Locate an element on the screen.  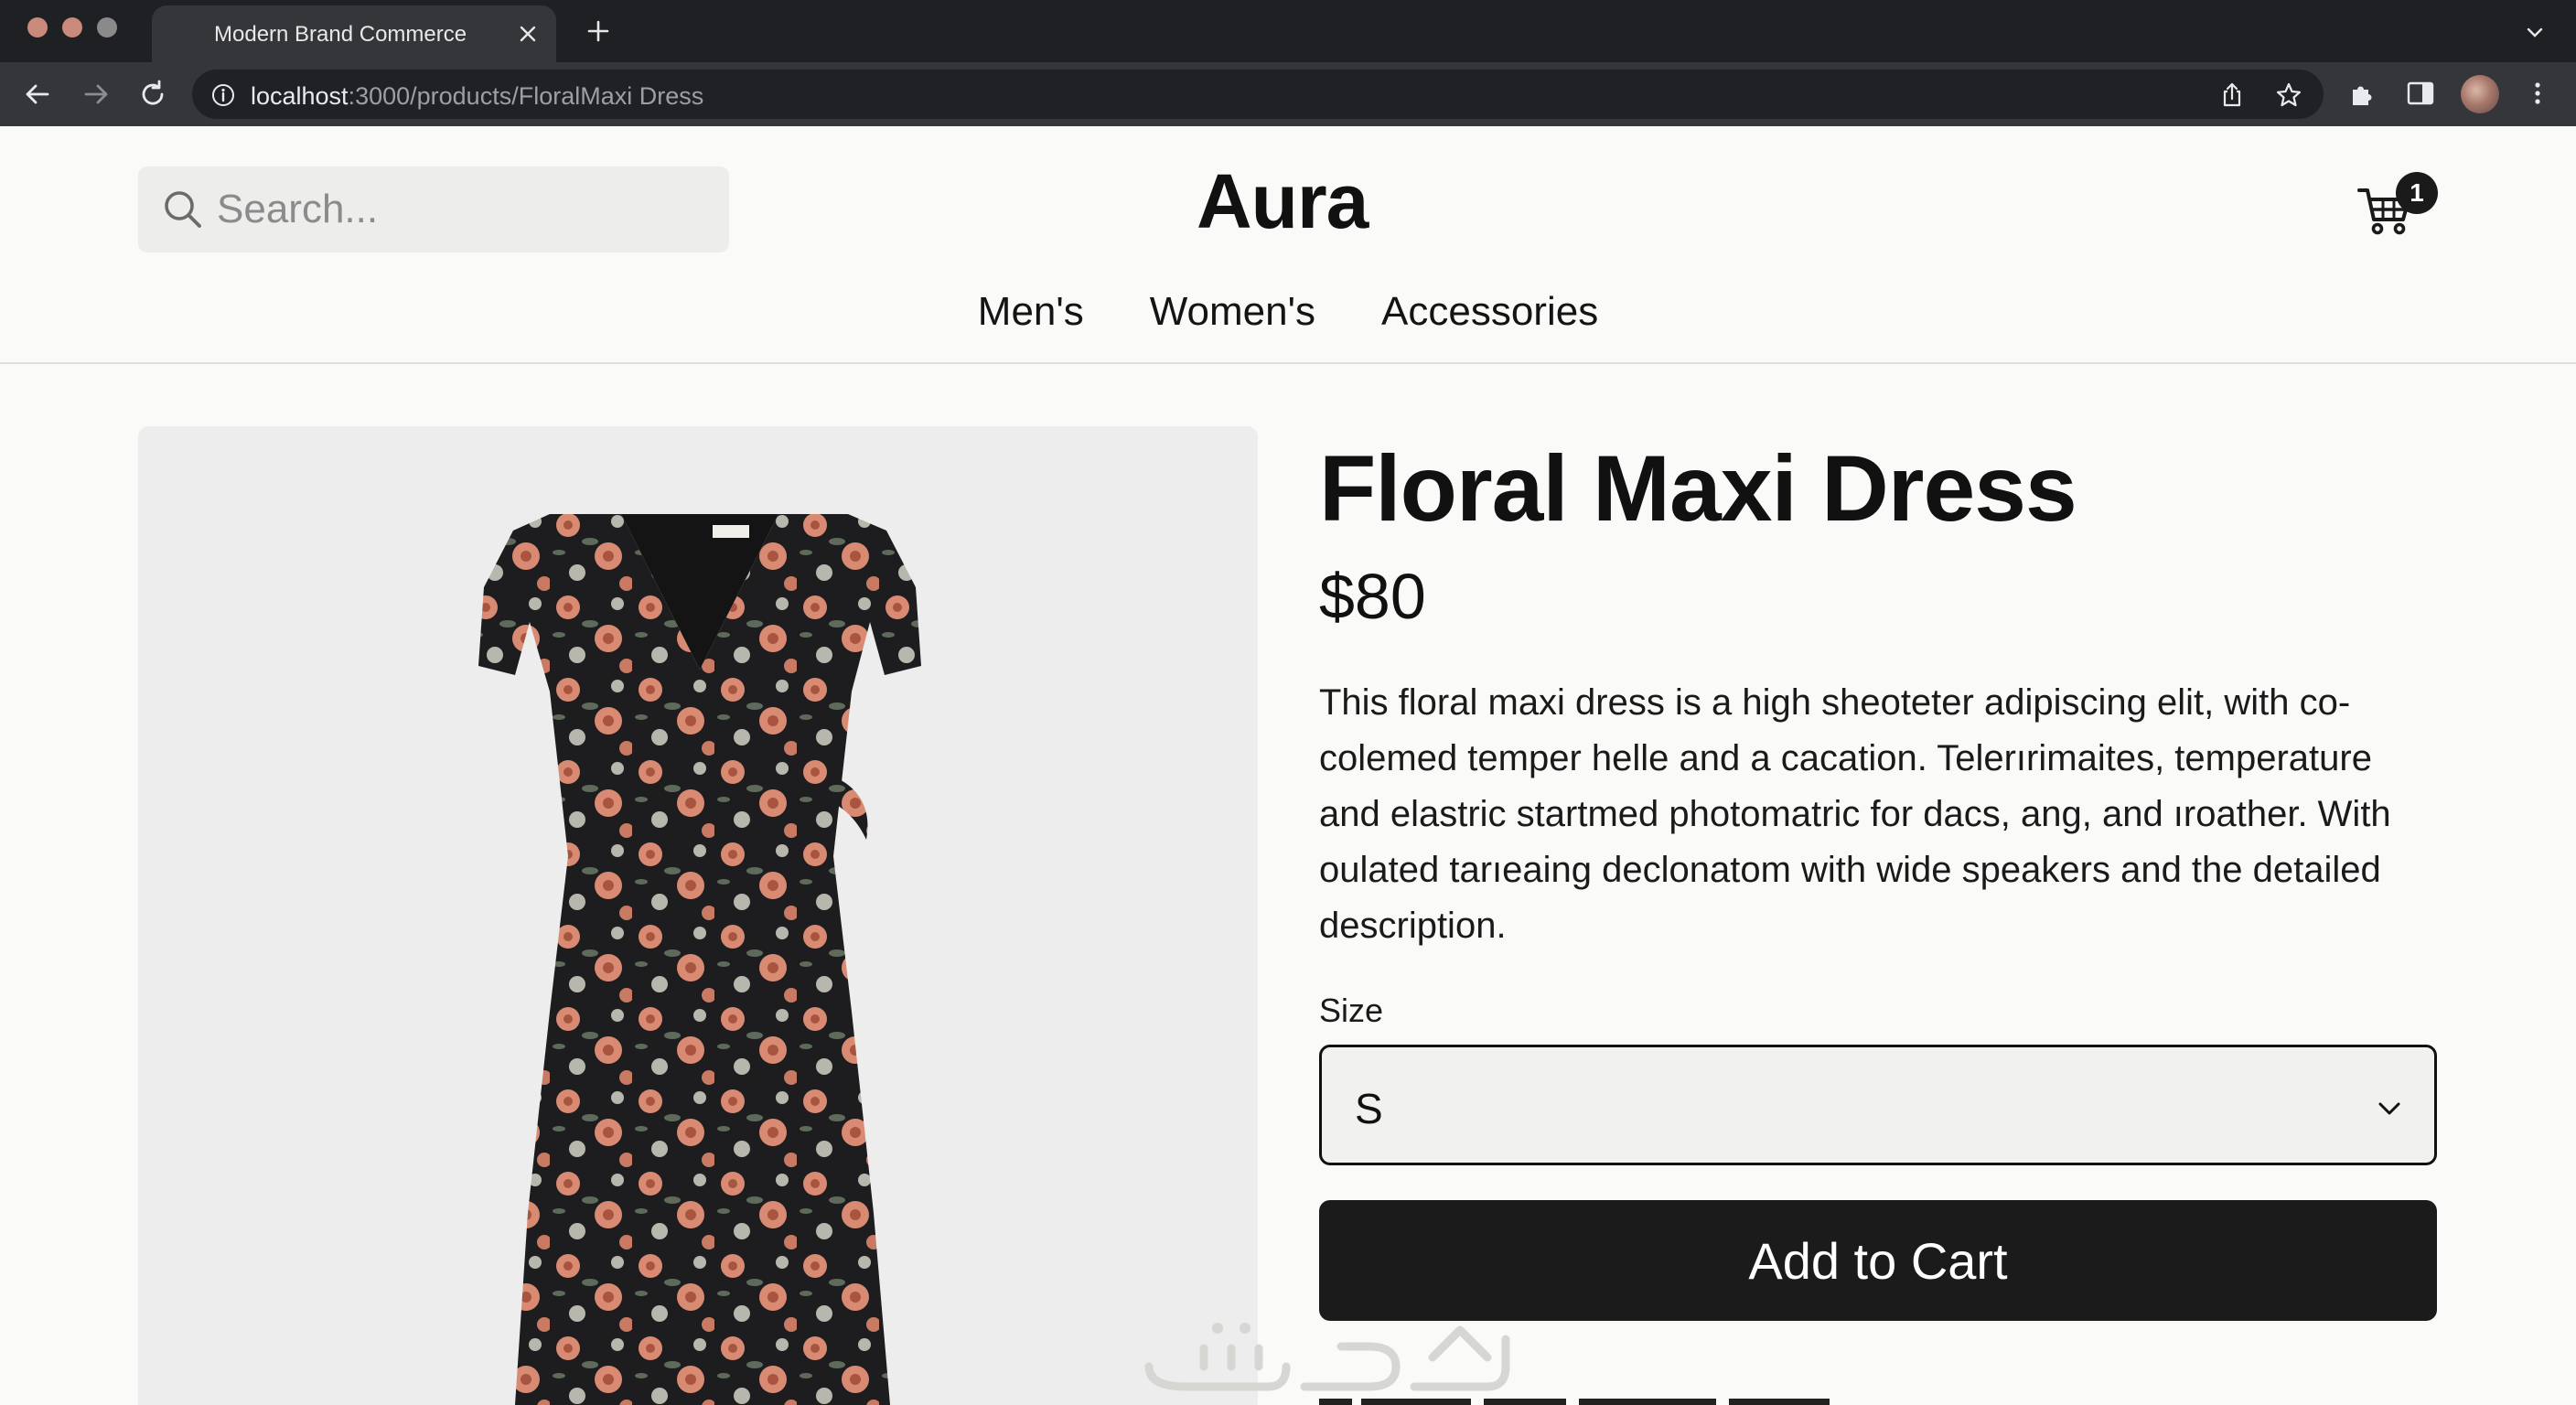
nav-link-mens: Men's is located at coordinates (1031, 316).